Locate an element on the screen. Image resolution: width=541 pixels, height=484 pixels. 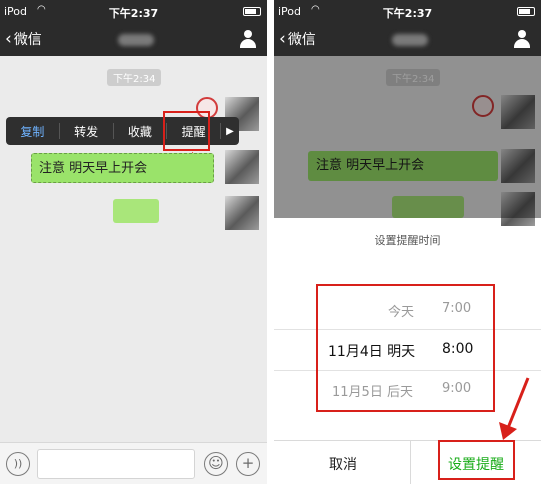
message-bubble-blurred is located at coordinates (136, 211).